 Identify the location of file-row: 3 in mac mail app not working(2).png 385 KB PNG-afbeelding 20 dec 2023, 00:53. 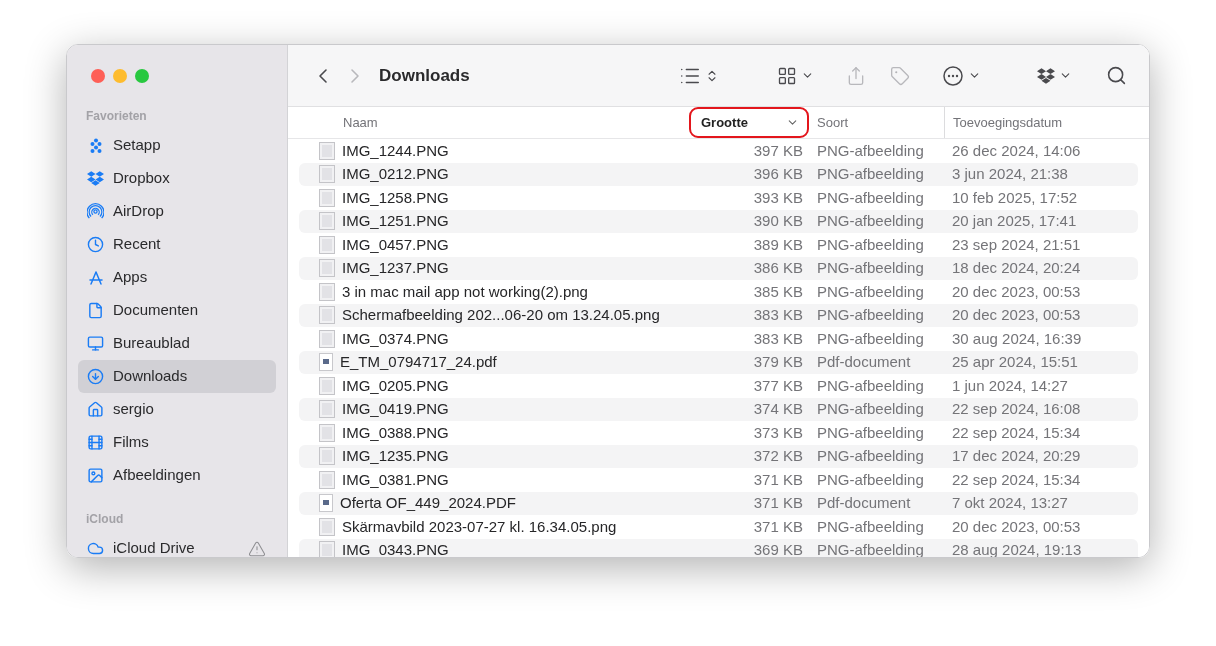
(718, 292).